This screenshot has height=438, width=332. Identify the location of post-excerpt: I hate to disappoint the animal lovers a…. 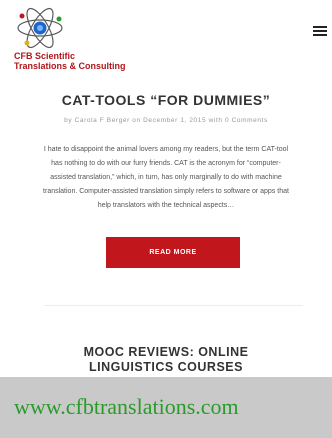
(166, 177).